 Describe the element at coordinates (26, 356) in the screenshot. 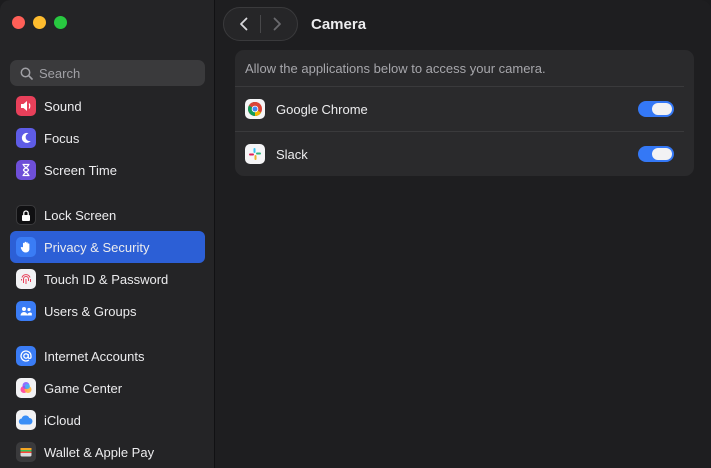

I see `at-icon` at that location.